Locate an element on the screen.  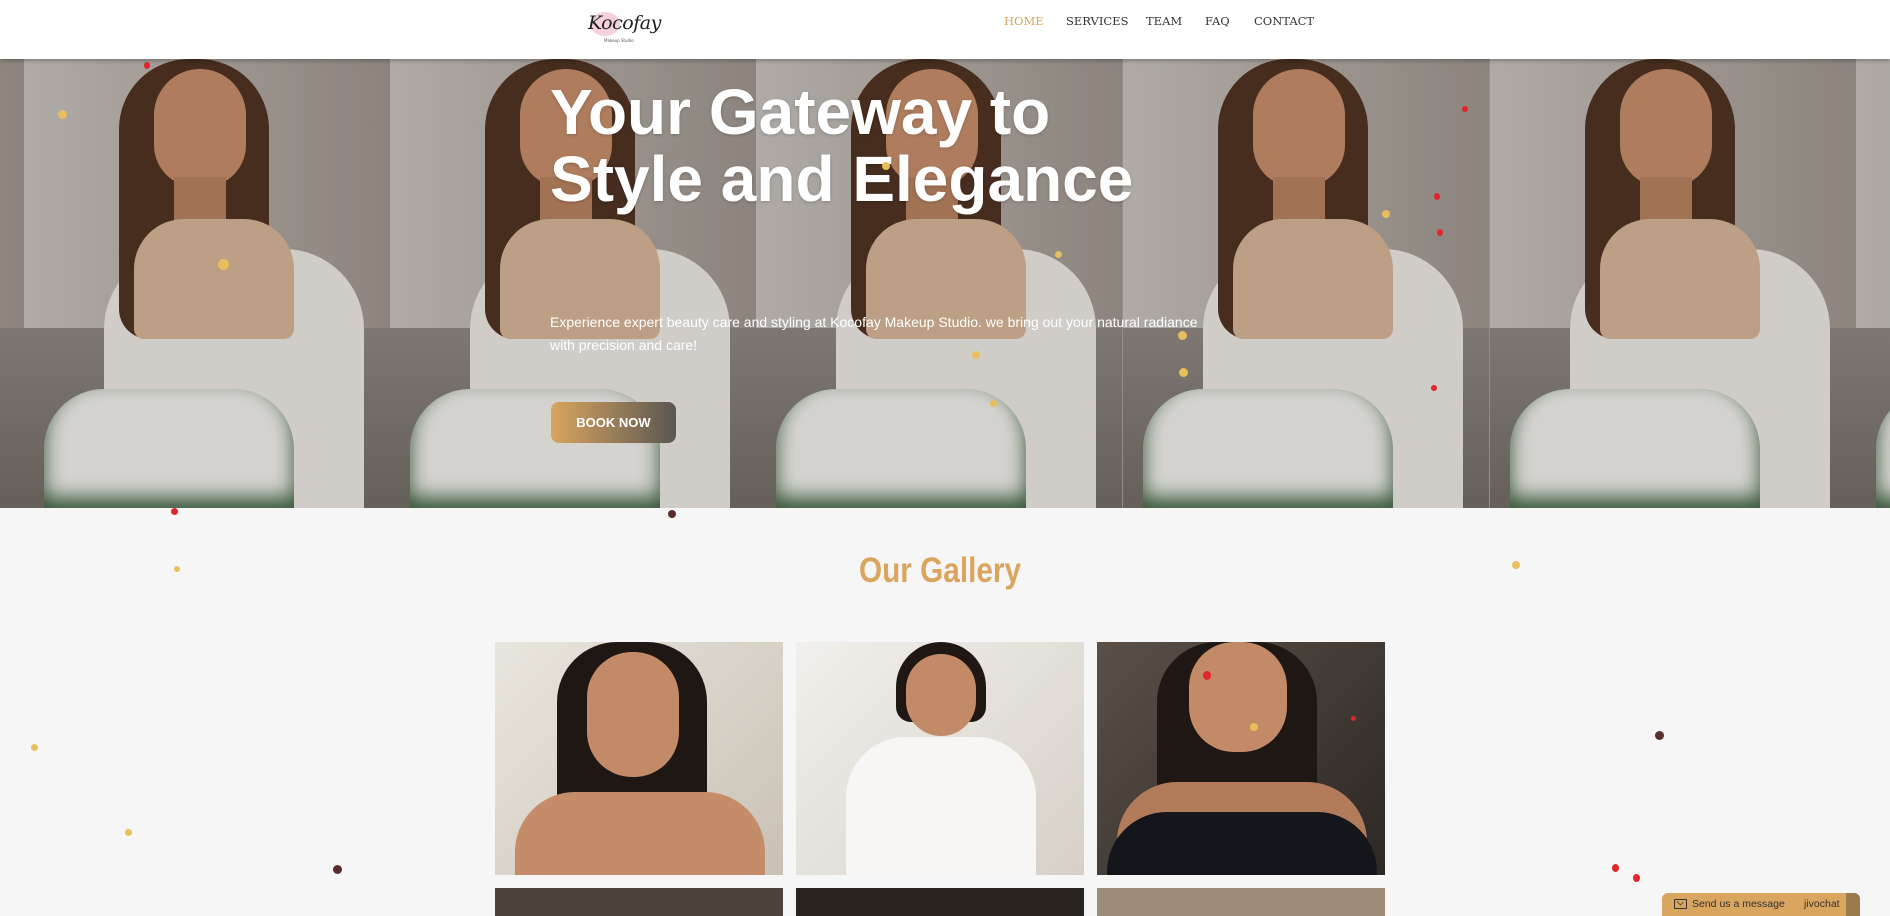
chat-corner-decoration is located at coordinates (1853, 904).